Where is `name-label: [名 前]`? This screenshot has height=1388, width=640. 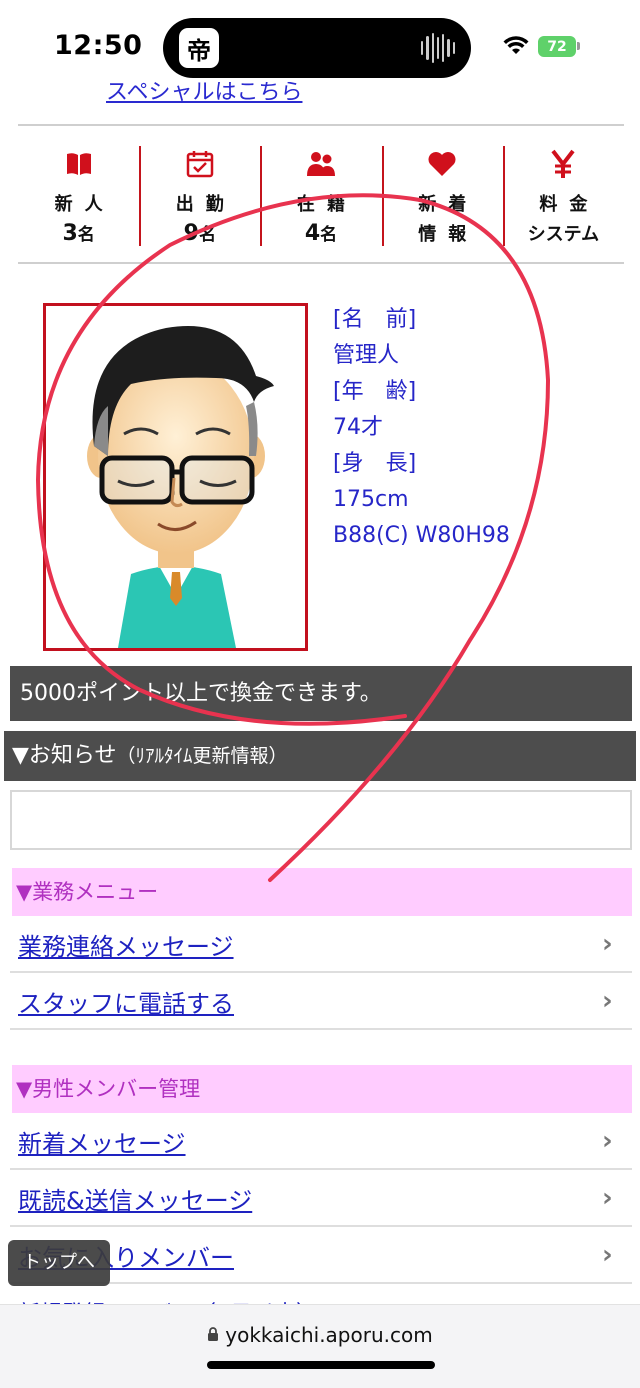
name-label: [名 前] is located at coordinates (375, 319).